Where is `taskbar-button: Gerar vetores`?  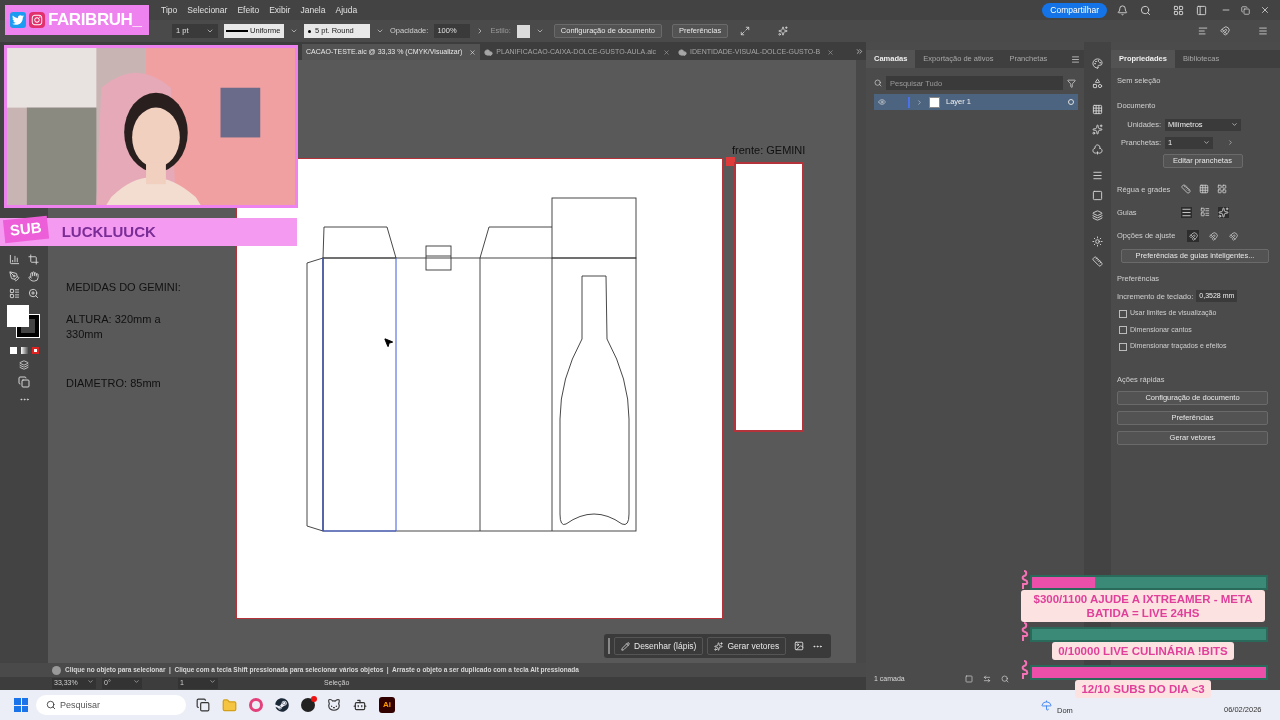 taskbar-button: Gerar vetores is located at coordinates (747, 646).